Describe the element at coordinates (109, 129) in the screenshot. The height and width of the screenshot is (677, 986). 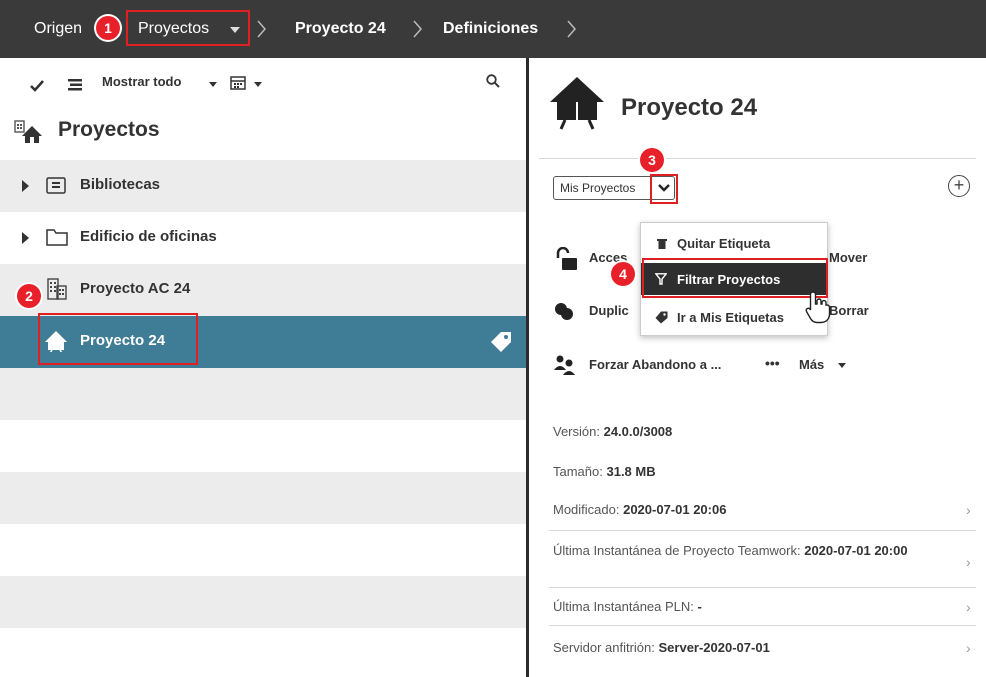
I see `panel-title: Proyectos` at that location.